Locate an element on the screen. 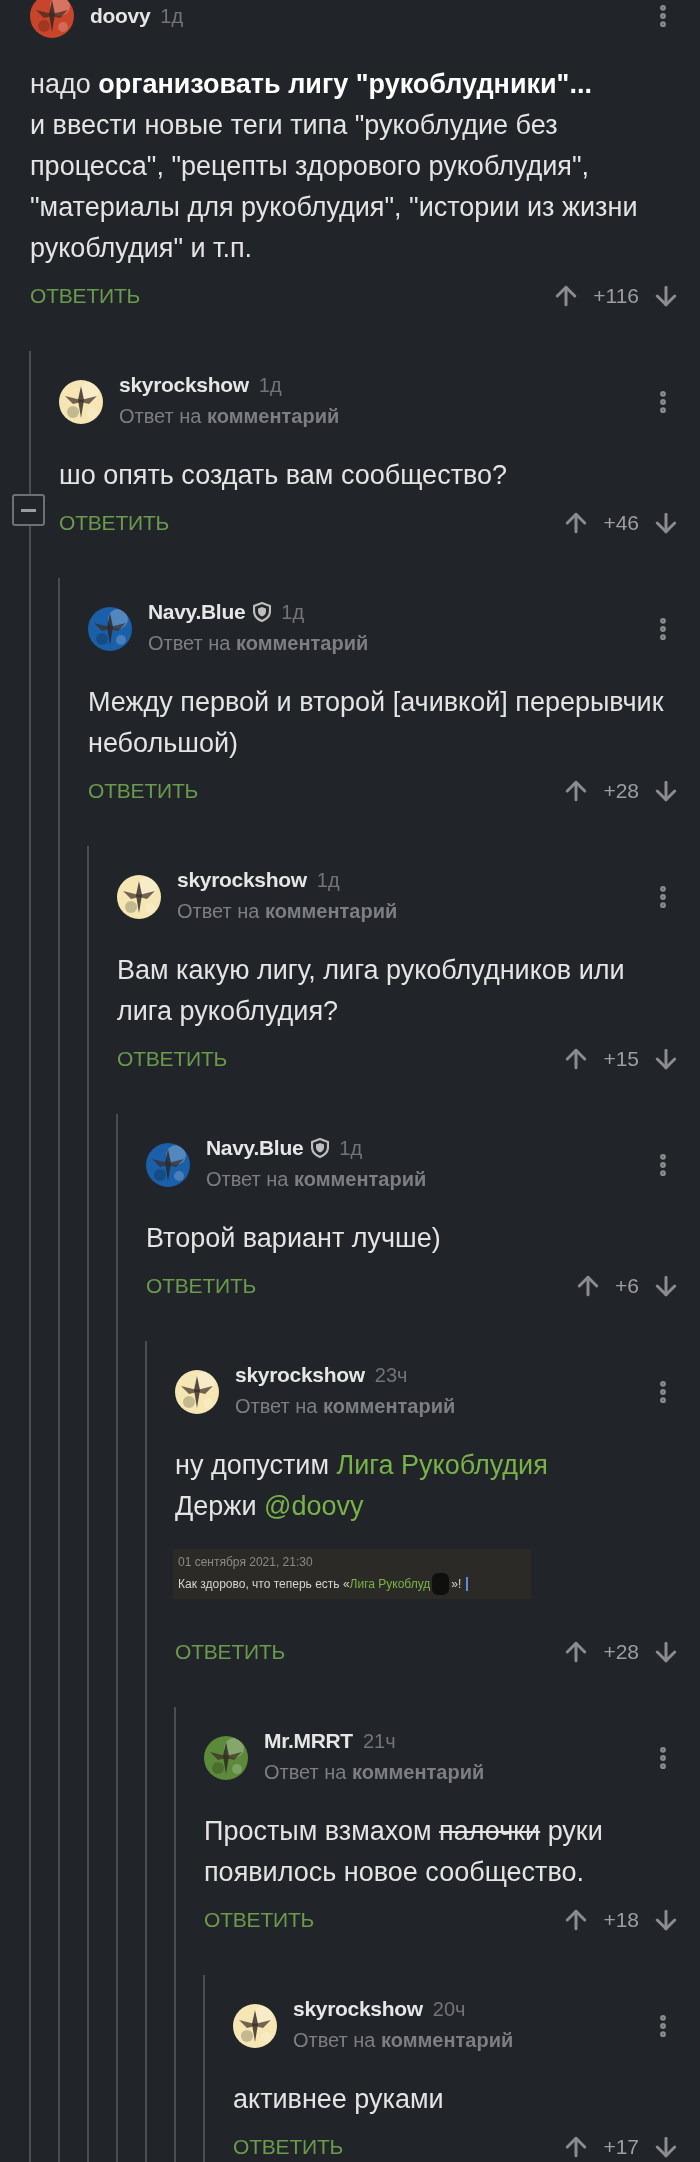  comment-text: Простым взмахом палочки руки появилось новое сообщество. is located at coordinates (404, 1852).